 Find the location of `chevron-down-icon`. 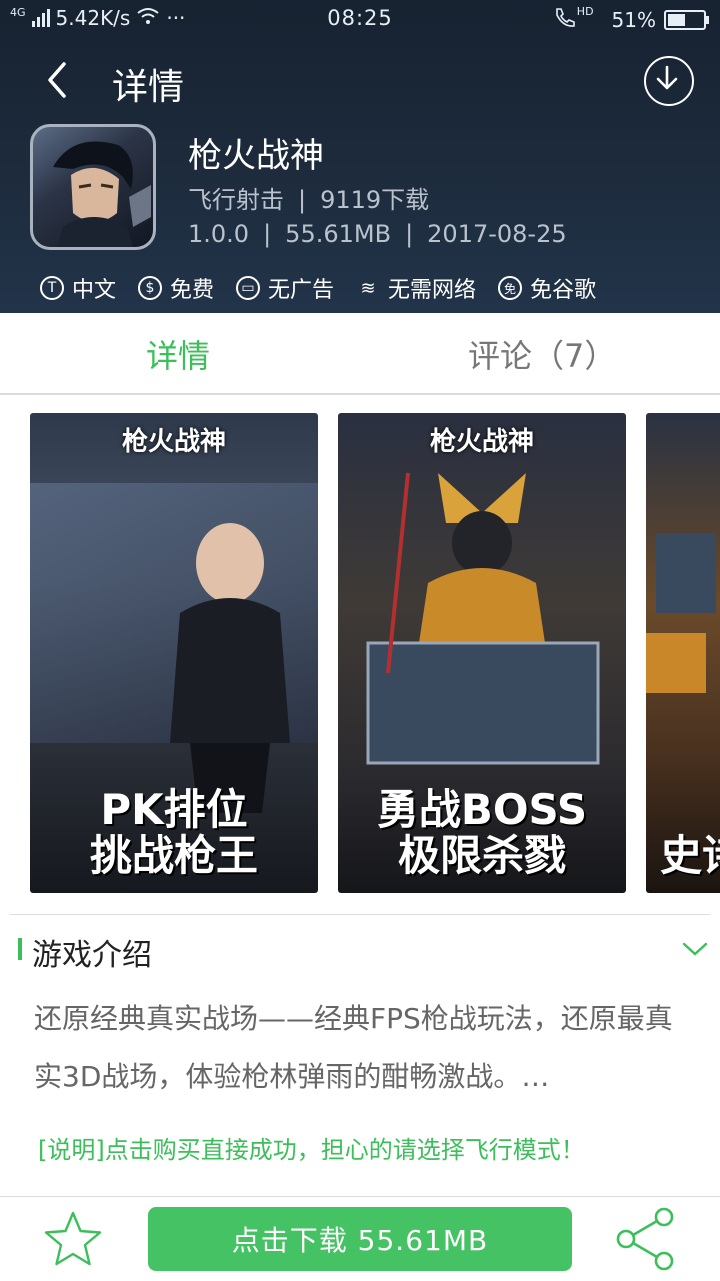

chevron-down-icon is located at coordinates (695, 949).